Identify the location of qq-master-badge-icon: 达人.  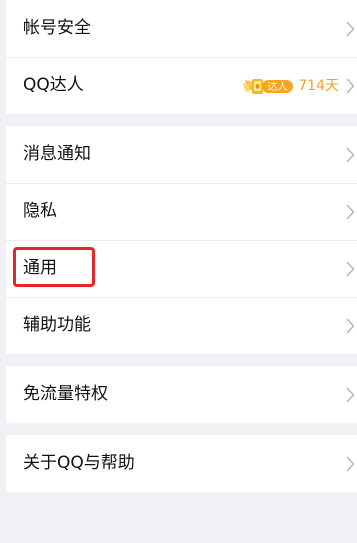
(268, 86).